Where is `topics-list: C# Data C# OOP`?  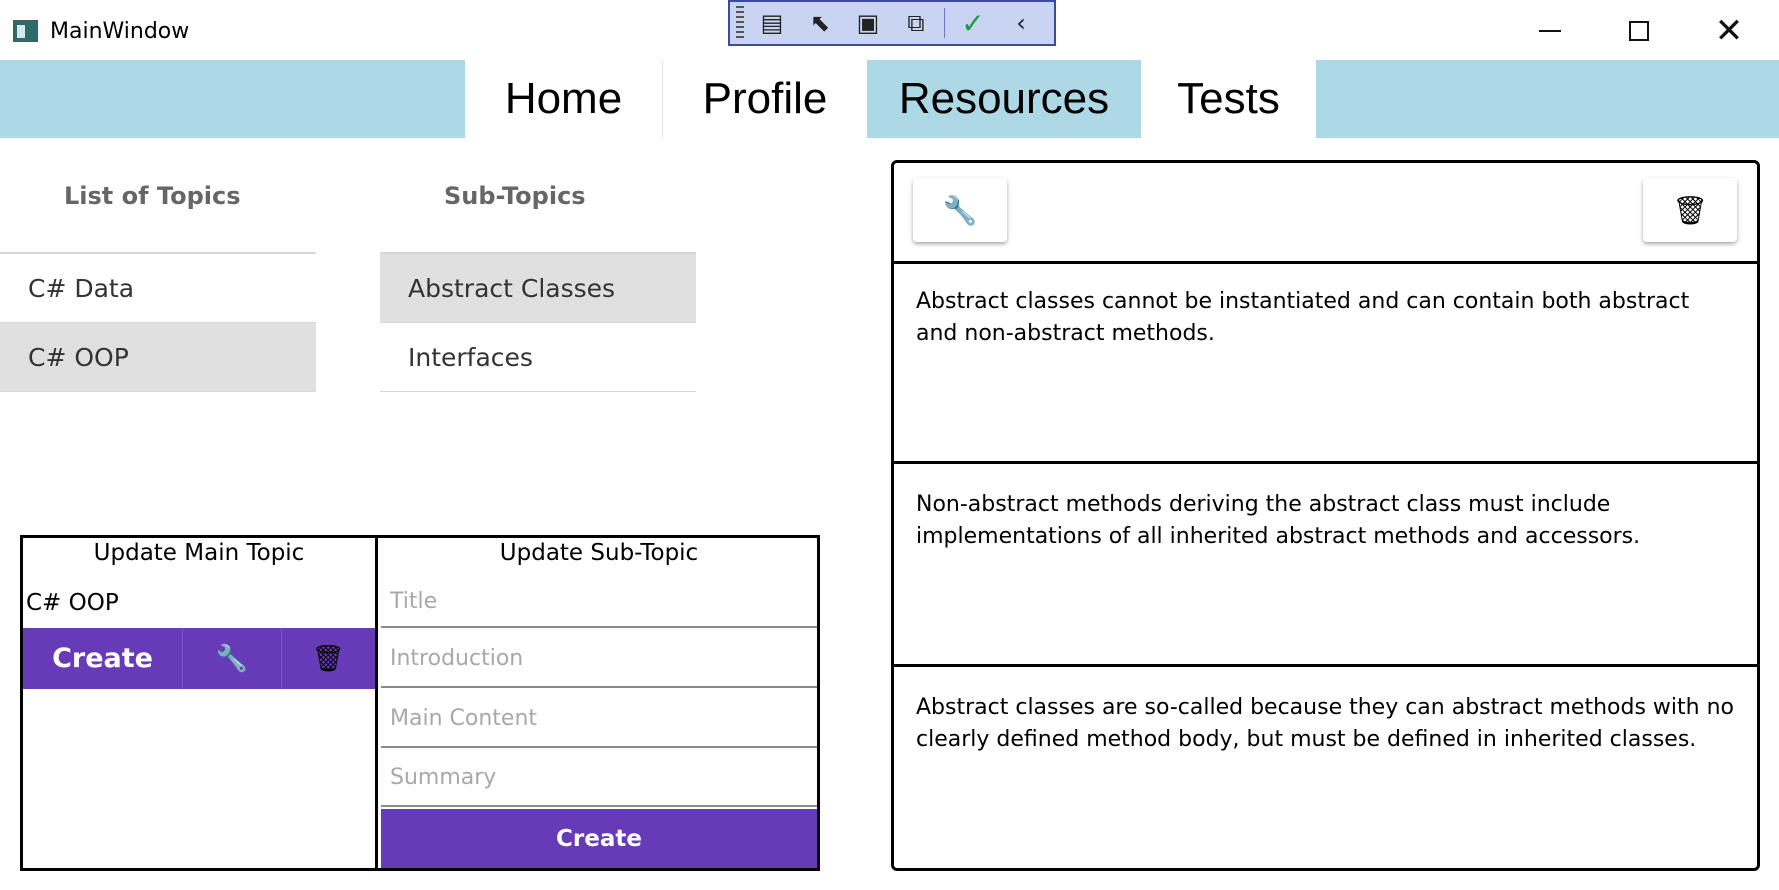
topics-list: C# Data C# OOP is located at coordinates (158, 322).